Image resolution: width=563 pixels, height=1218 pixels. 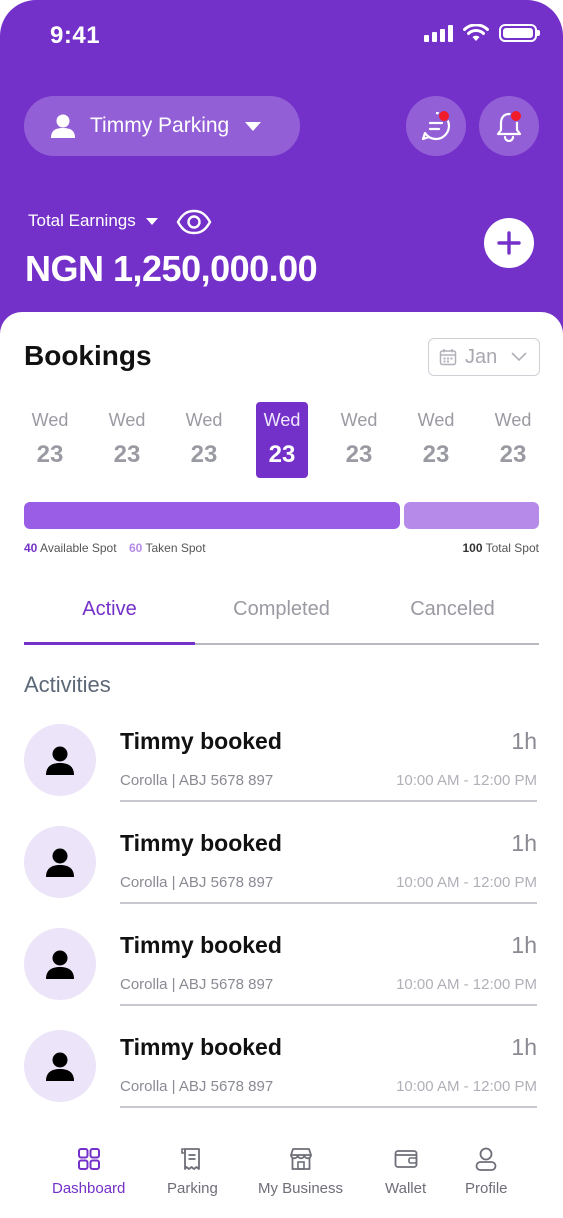 I want to click on receipt-icon, so click(x=191, y=1159).